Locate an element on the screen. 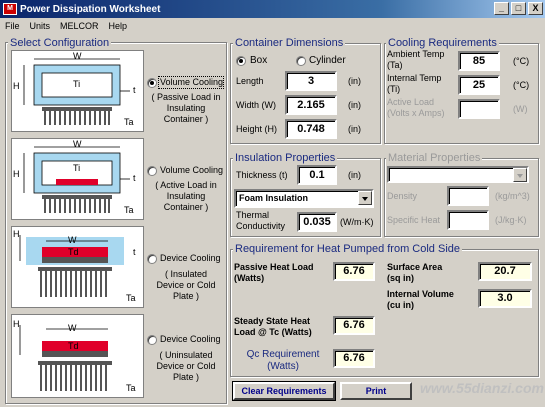  option-1-sub: ( Passive Load in Insulating Container ) is located at coordinates (186, 108).